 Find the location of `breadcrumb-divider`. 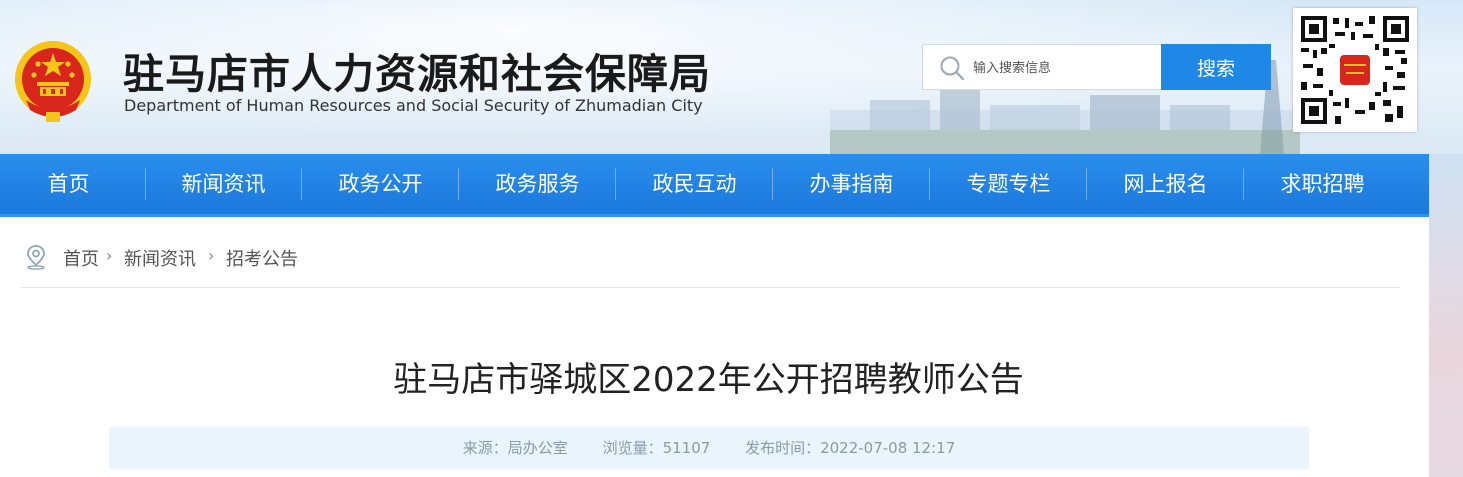

breadcrumb-divider is located at coordinates (710, 287).